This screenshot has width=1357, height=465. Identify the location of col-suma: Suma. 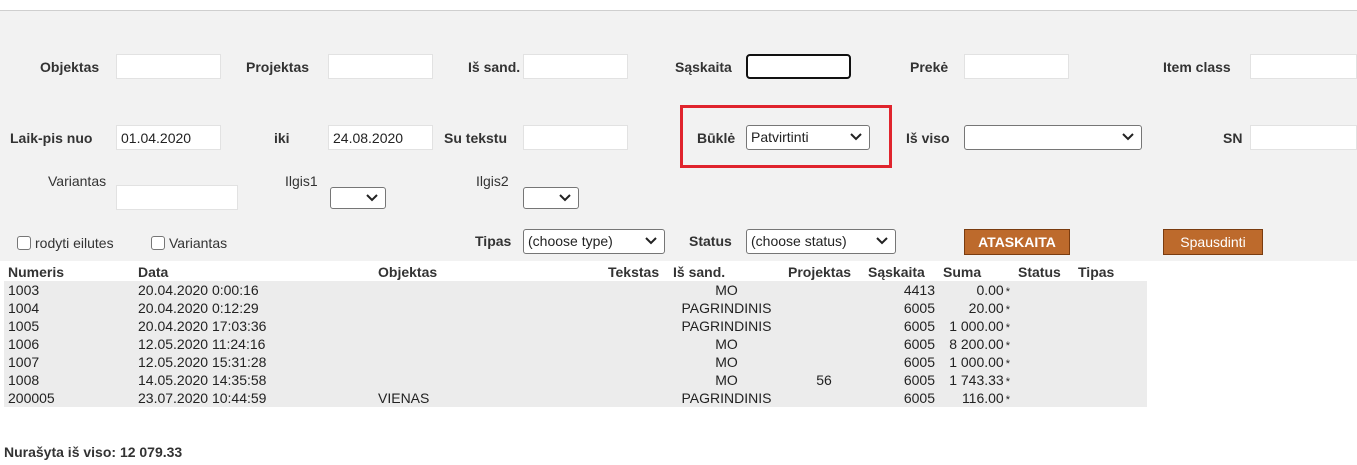
(976, 272).